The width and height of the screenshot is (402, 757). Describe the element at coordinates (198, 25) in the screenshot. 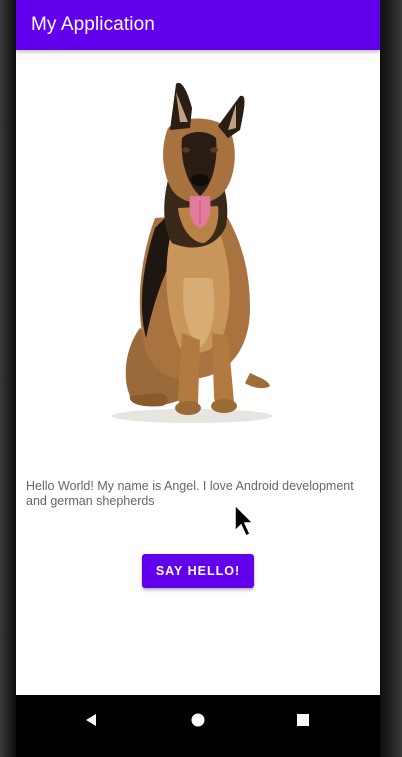

I see `app-bar: My Application` at that location.